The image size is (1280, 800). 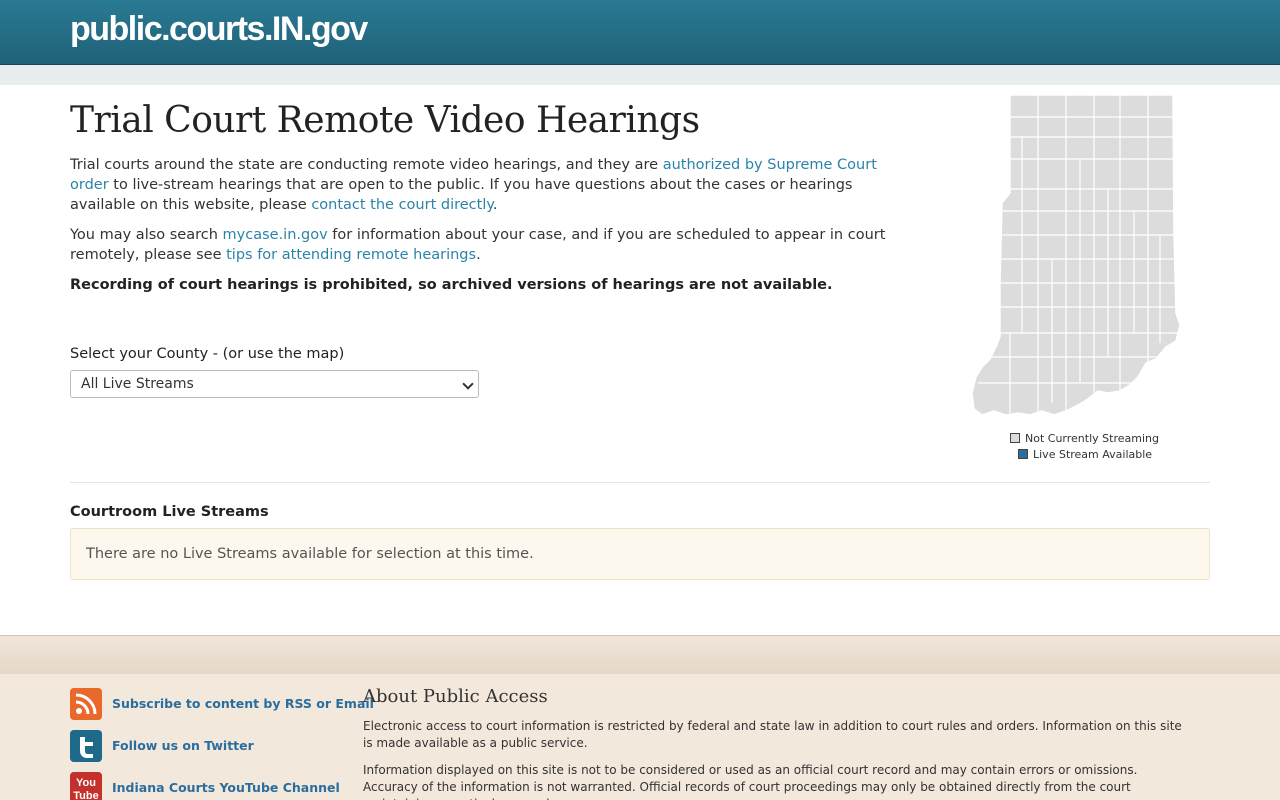 I want to click on search-text-3: ., so click(x=478, y=255).